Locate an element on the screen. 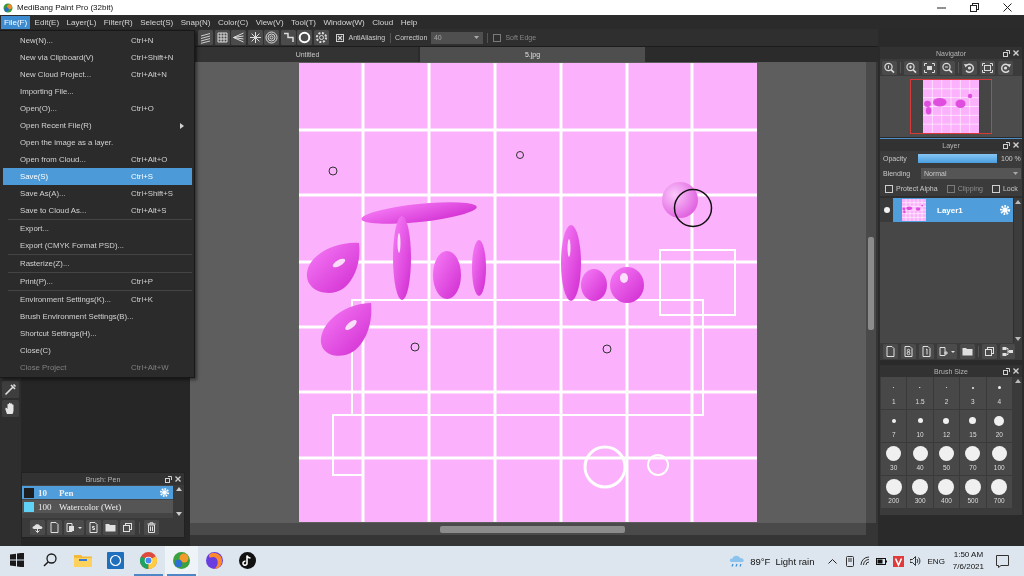  restore-icon is located at coordinates (974, 7).